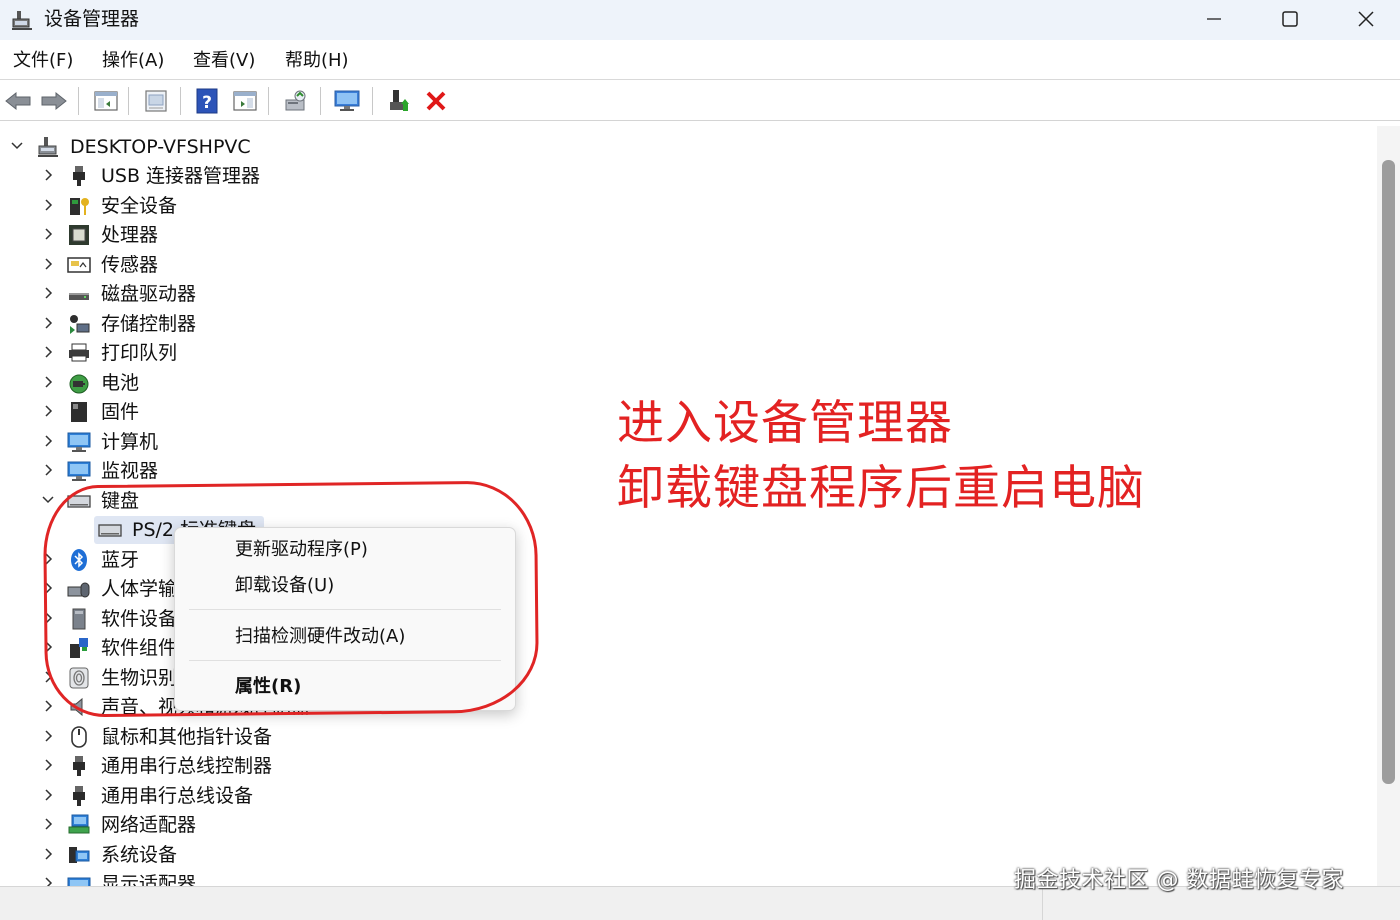 This screenshot has width=1400, height=920. Describe the element at coordinates (350, 796) in the screenshot. I see `tree-category: 通用串行总线设备` at that location.